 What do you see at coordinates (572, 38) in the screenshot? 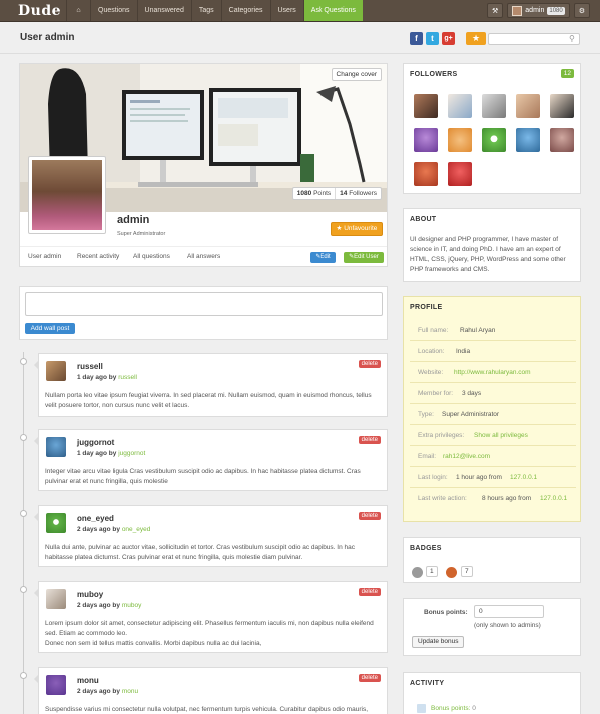
I see `search-icon: ⚲` at bounding box center [572, 38].